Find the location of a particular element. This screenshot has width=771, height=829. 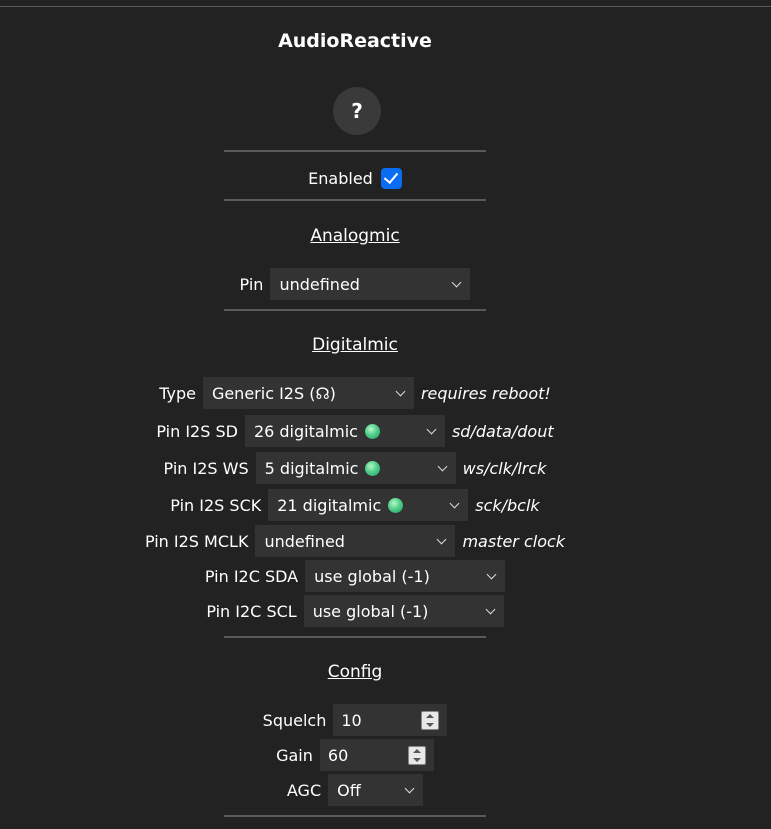

i2s-sck-select: 21 digitalmic is located at coordinates (368, 505).